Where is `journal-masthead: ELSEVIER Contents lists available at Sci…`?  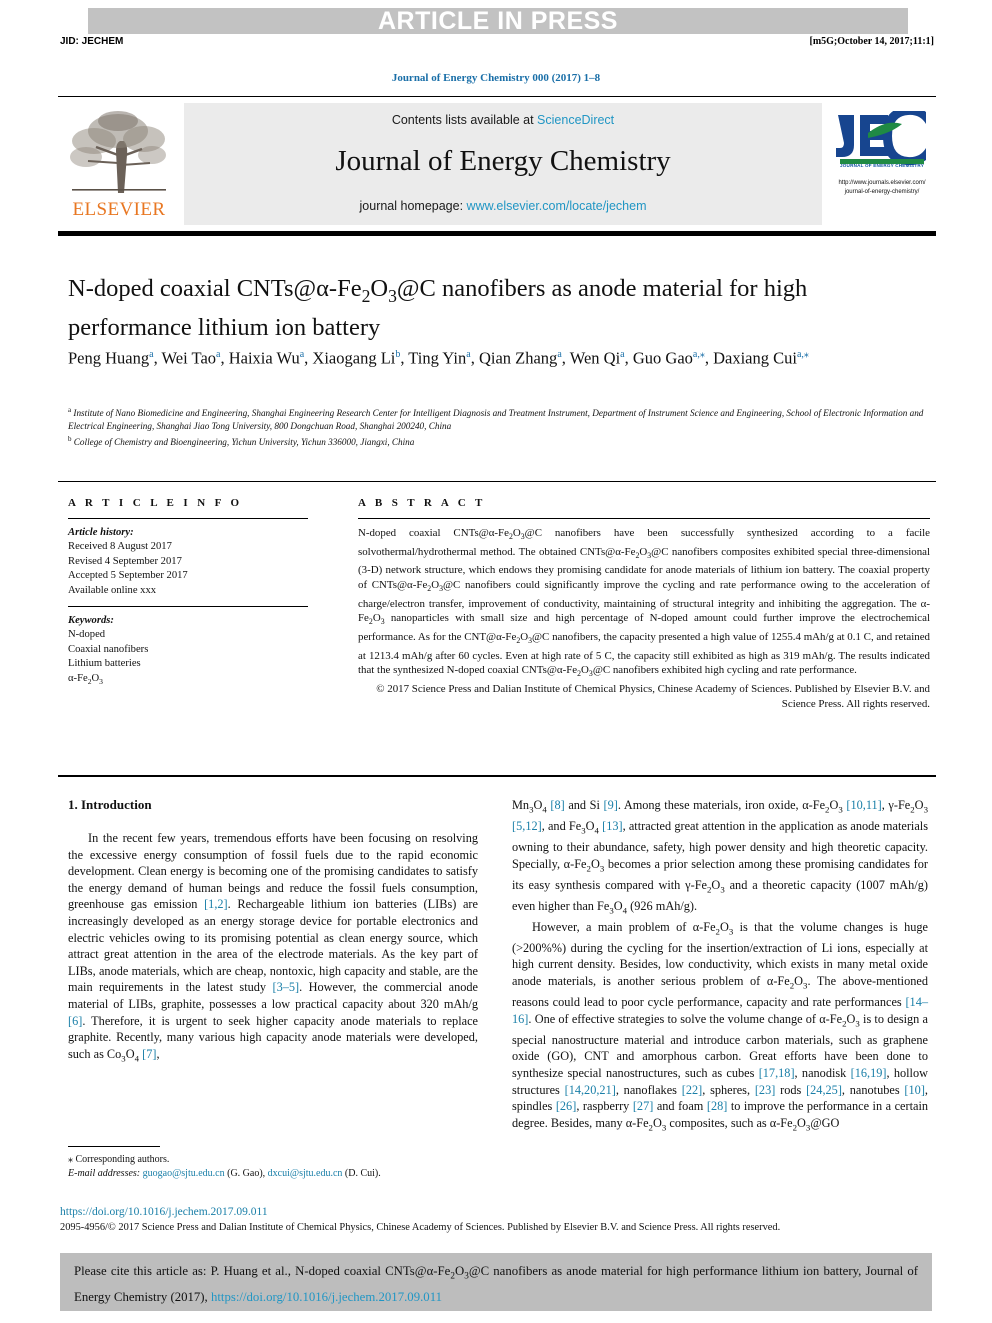
journal-masthead: ELSEVIER Contents lists available at Sci… is located at coordinates (497, 164).